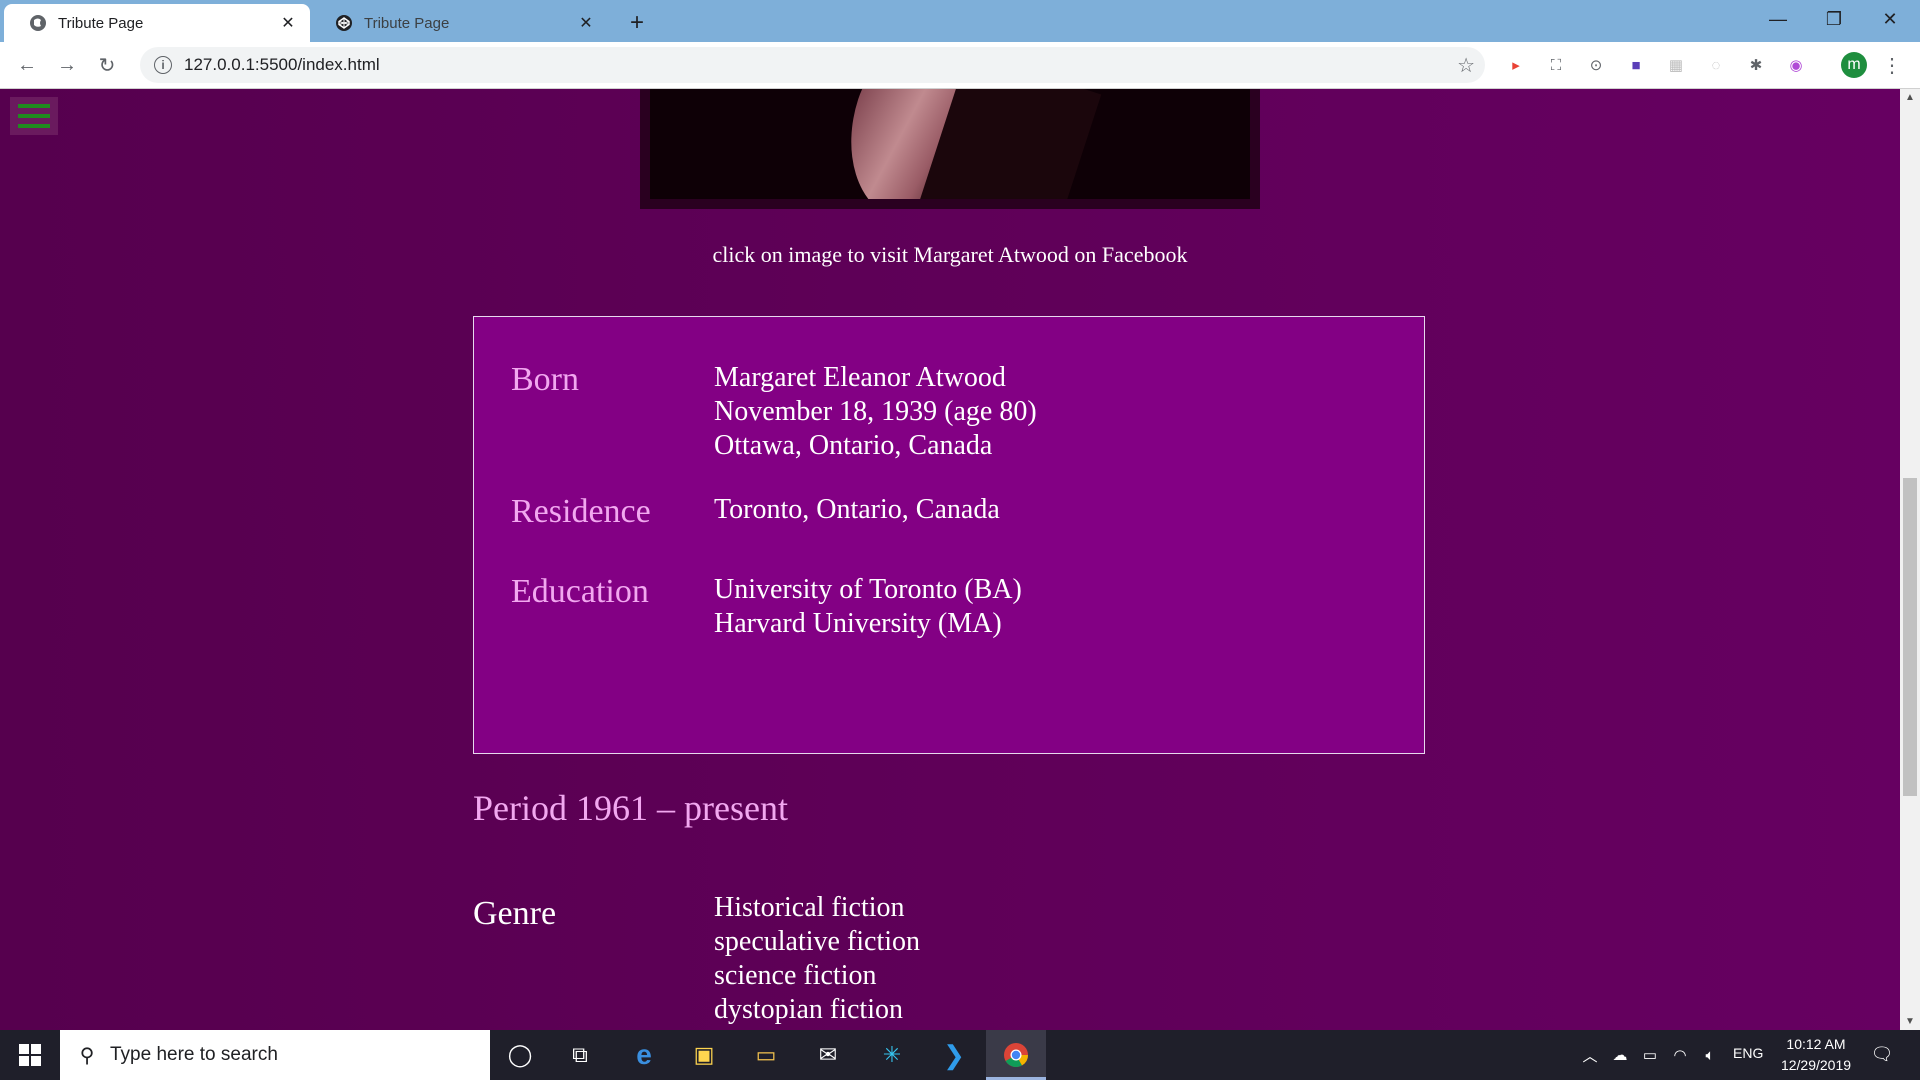 Image resolution: width=1920 pixels, height=1080 pixels. What do you see at coordinates (1778, 19) in the screenshot?
I see `minimize-icon: —` at bounding box center [1778, 19].